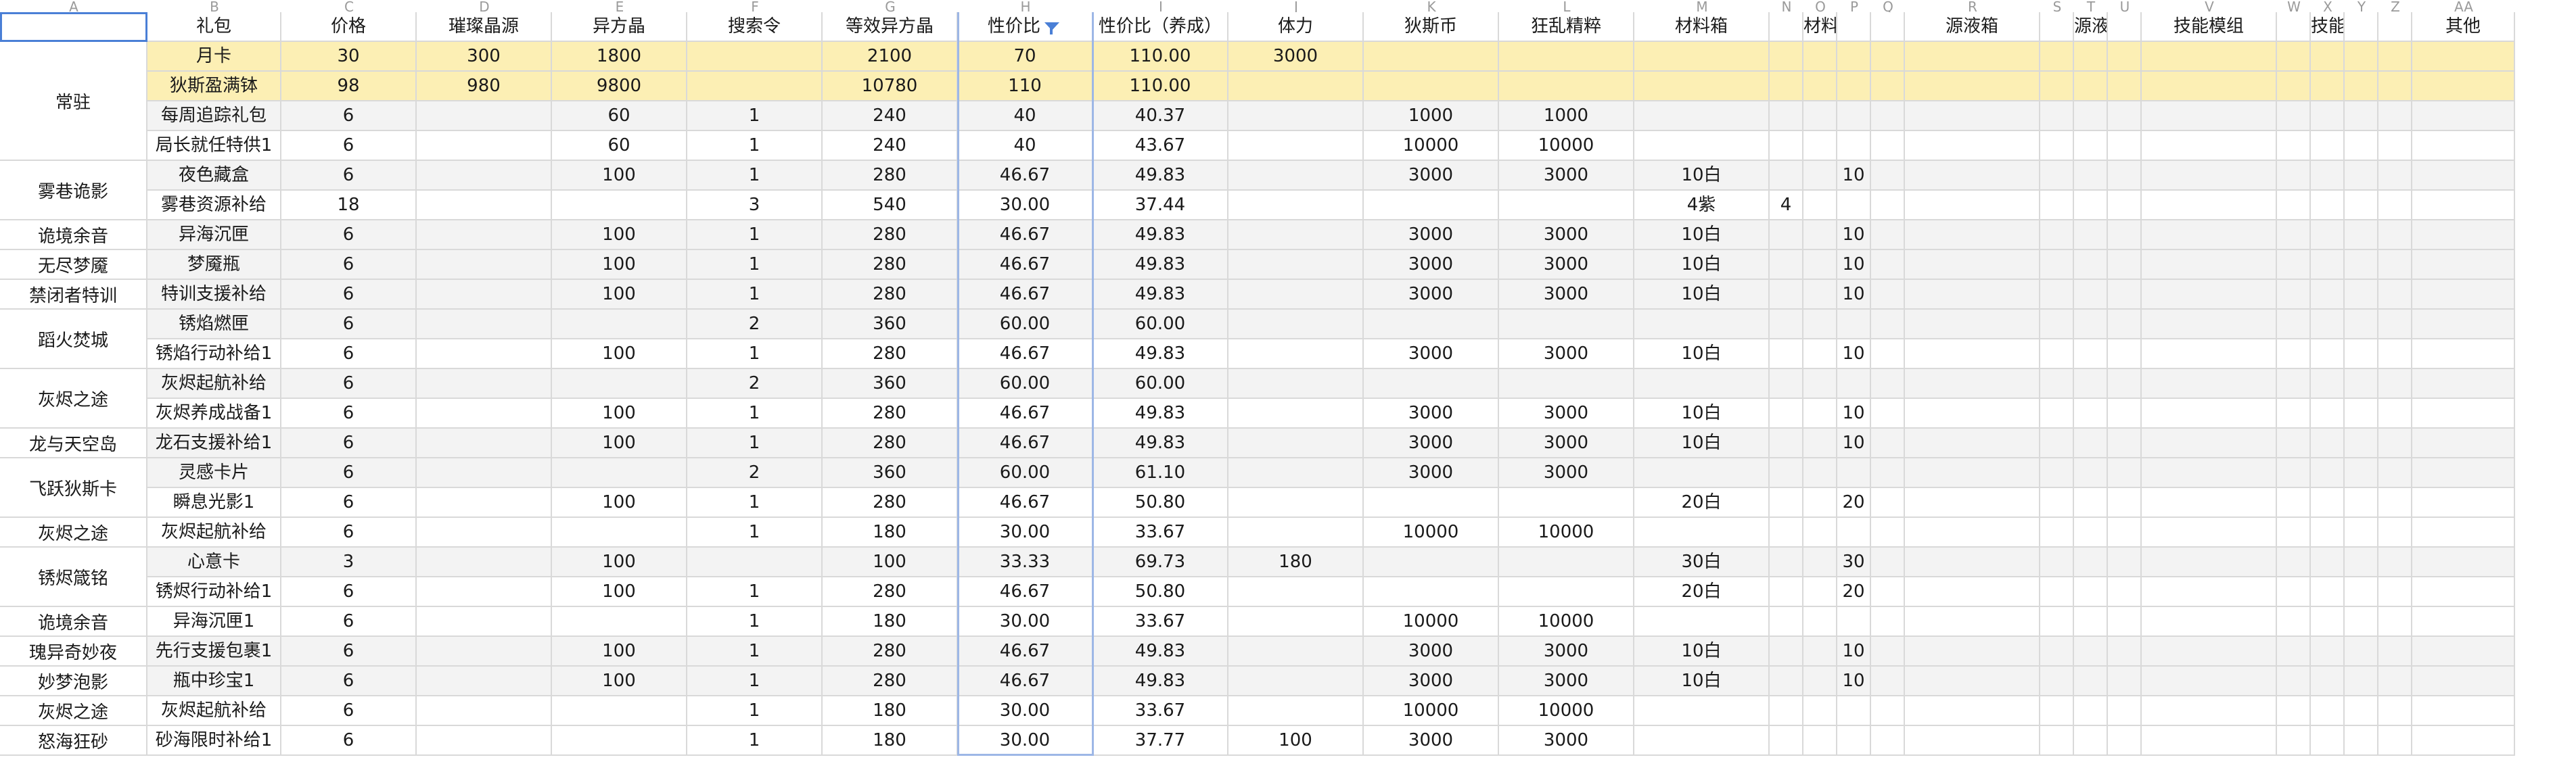  What do you see at coordinates (1702, 592) in the screenshot?
I see `table-cell: 20白` at bounding box center [1702, 592].